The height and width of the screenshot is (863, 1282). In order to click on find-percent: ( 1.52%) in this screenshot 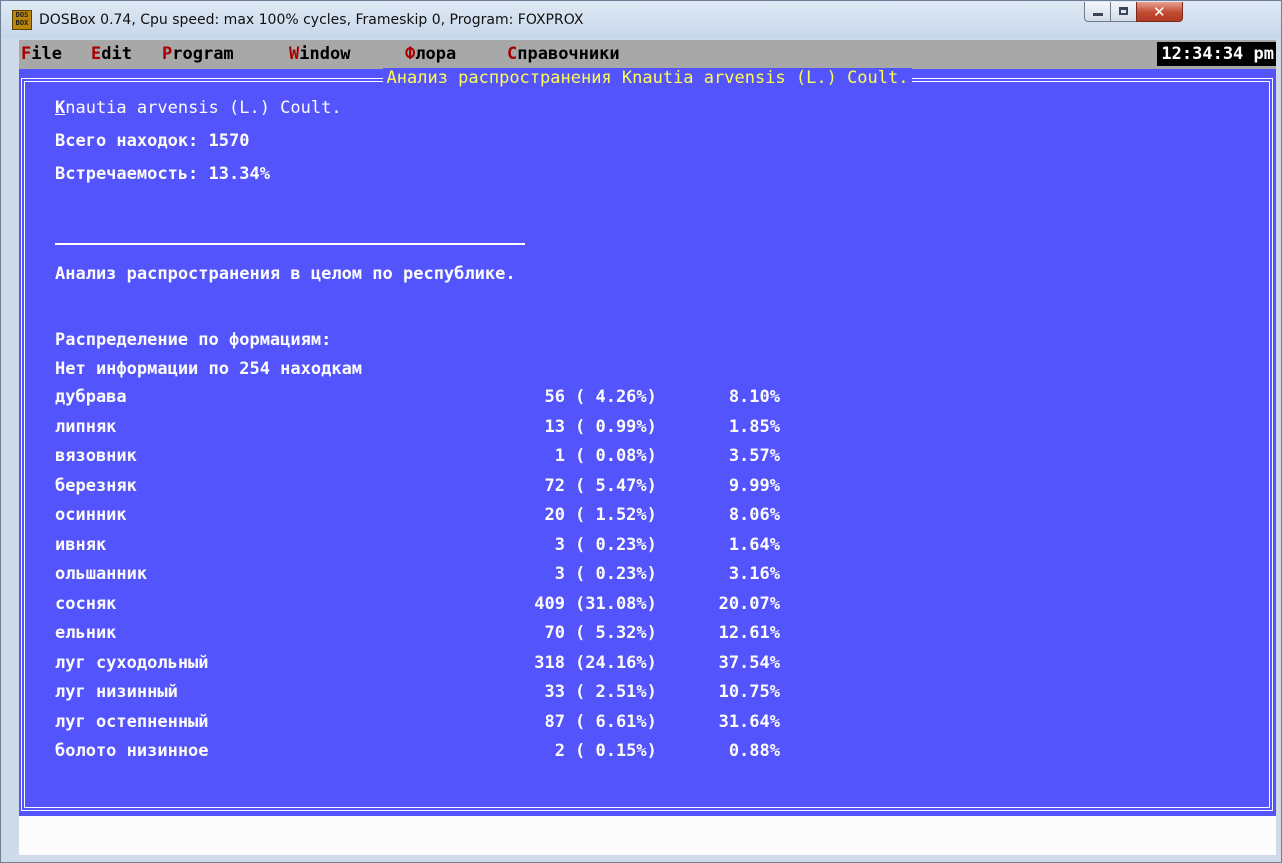, I will do `click(616, 515)`.